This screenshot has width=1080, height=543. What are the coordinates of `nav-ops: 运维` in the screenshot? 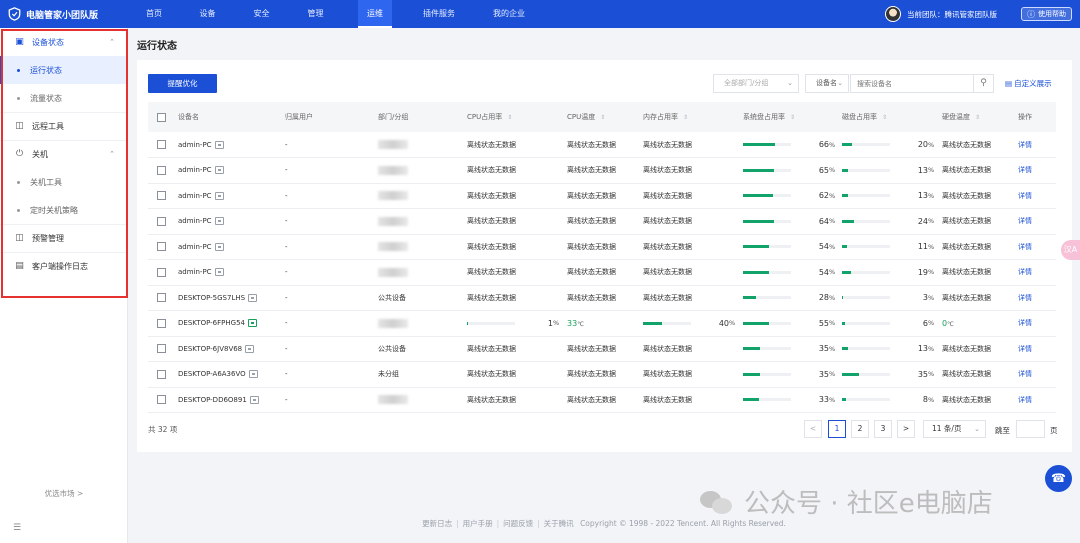 It's located at (375, 14).